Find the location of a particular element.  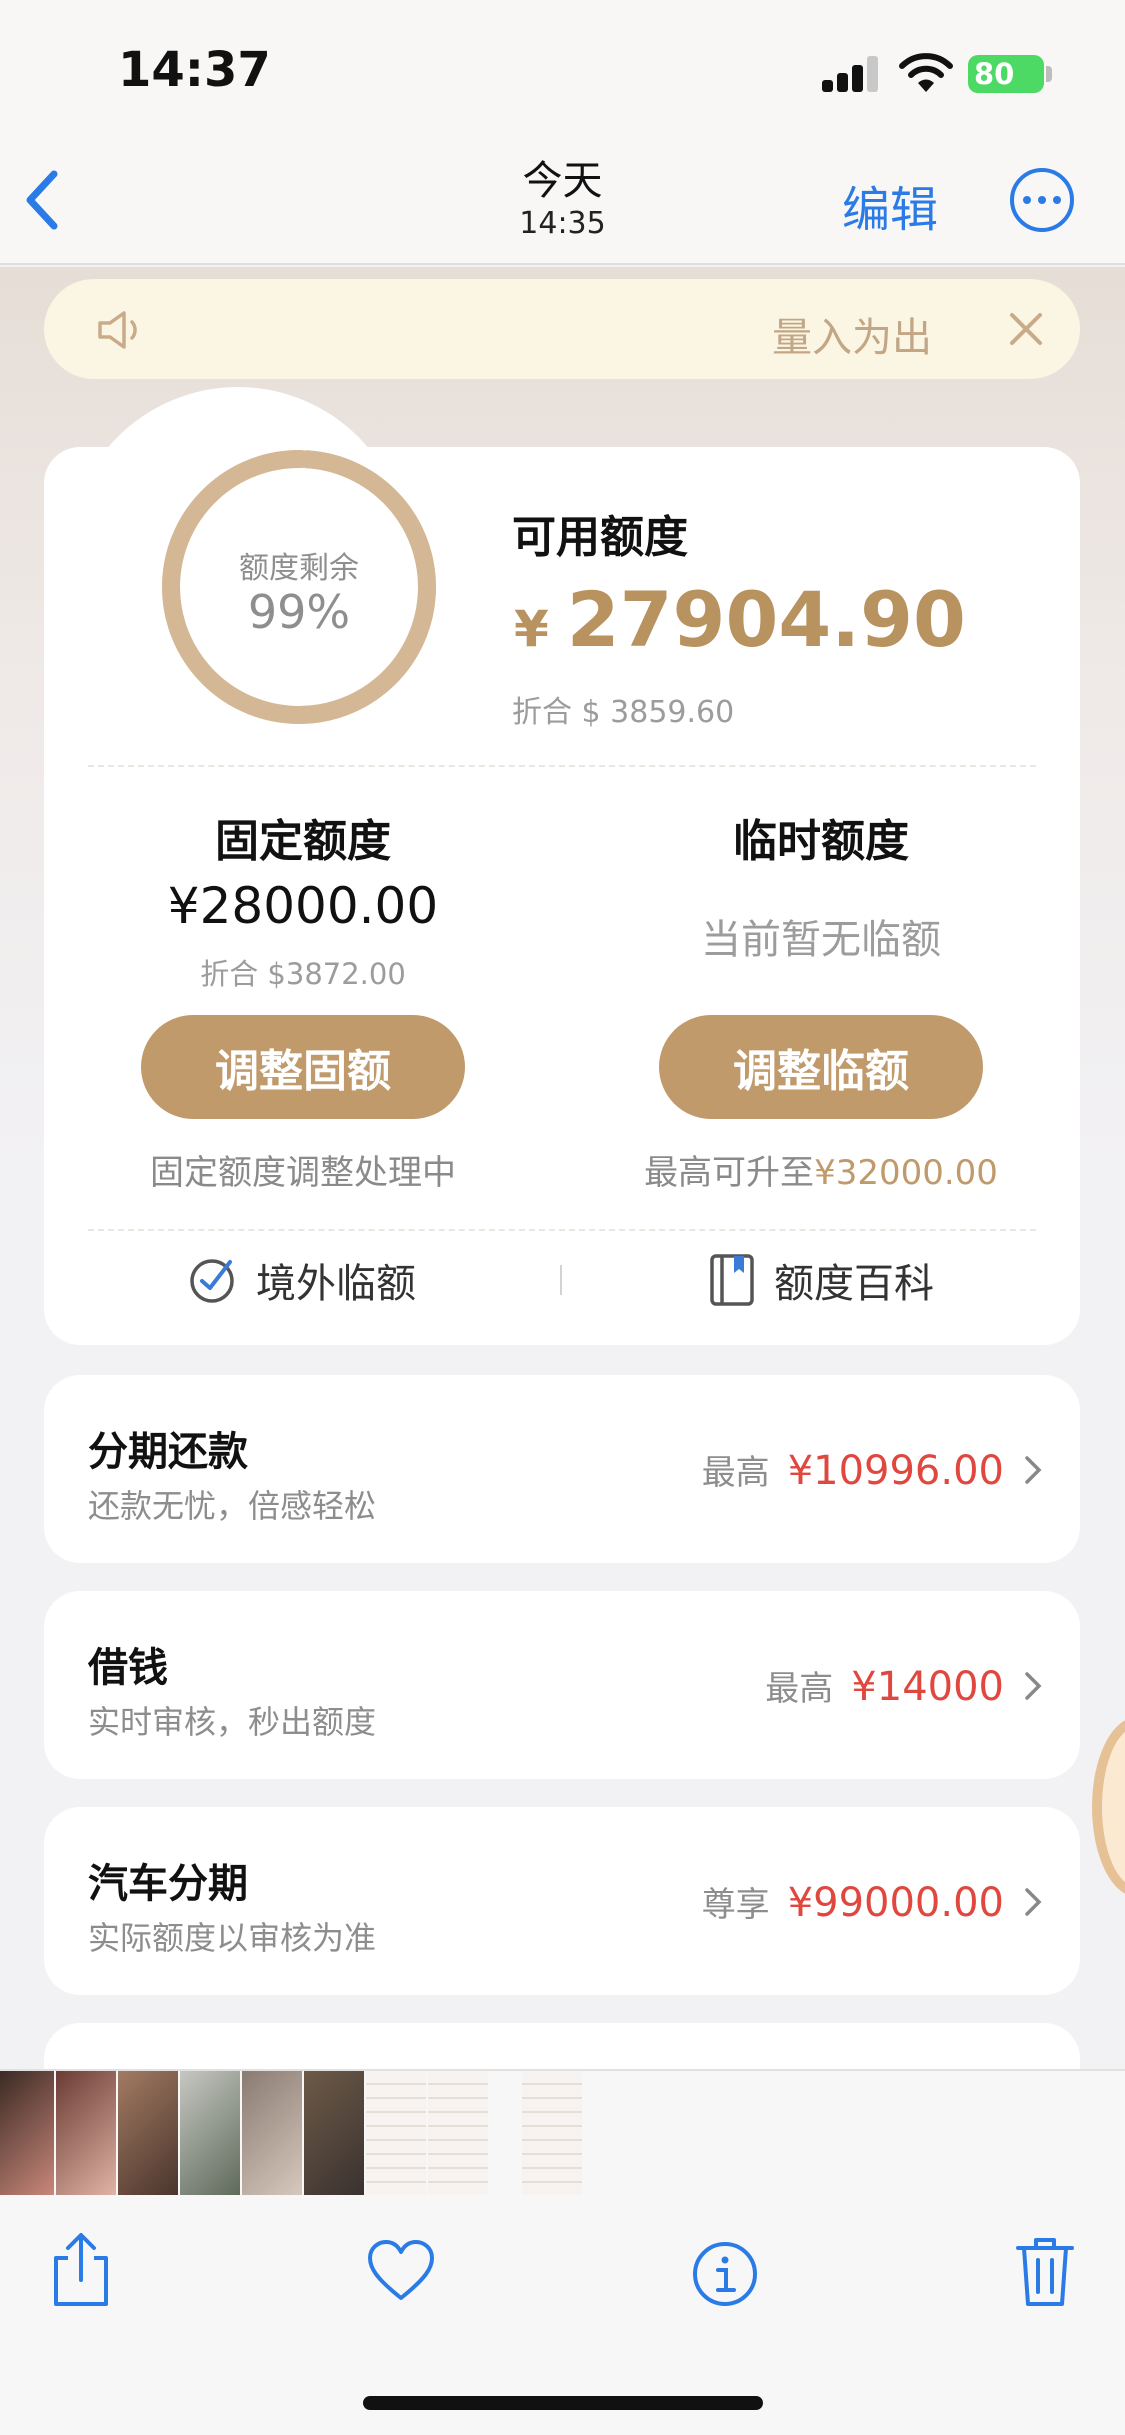

more-options-icon is located at coordinates (1042, 200).